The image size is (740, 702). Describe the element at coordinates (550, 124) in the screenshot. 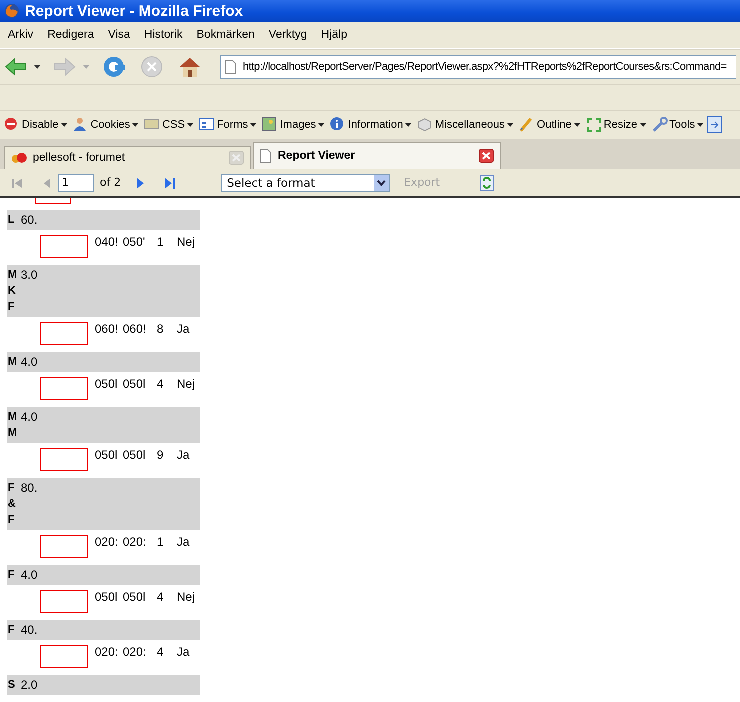

I see `toolbar-menu-button: Outline` at that location.